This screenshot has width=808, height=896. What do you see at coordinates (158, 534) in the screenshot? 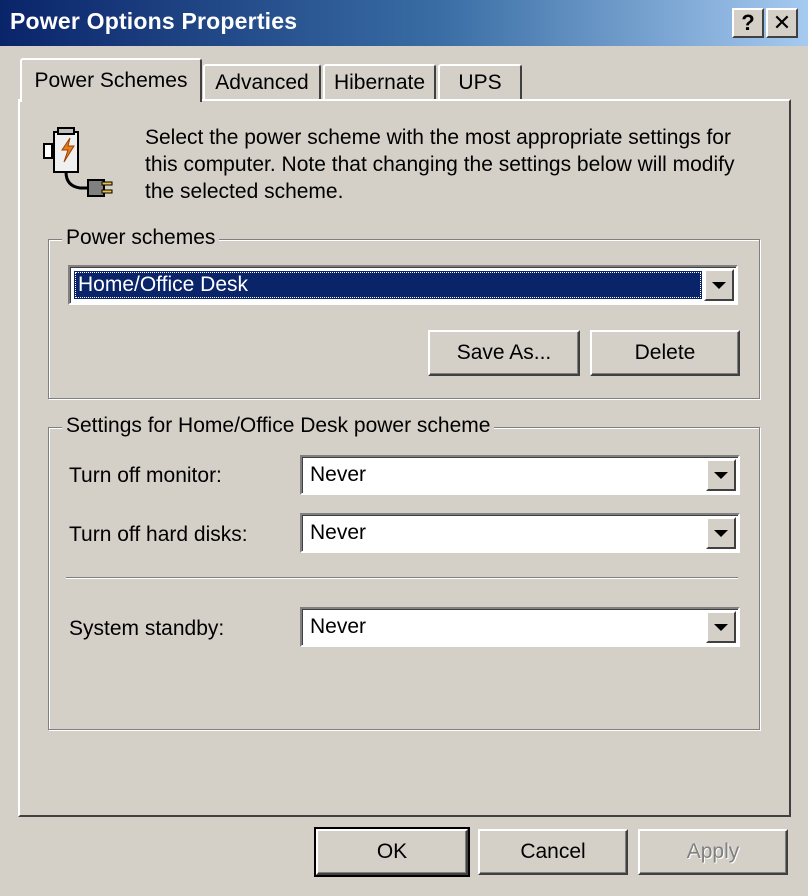
I see `turn-off-hard-disks-label: Turn off hard disks:` at bounding box center [158, 534].